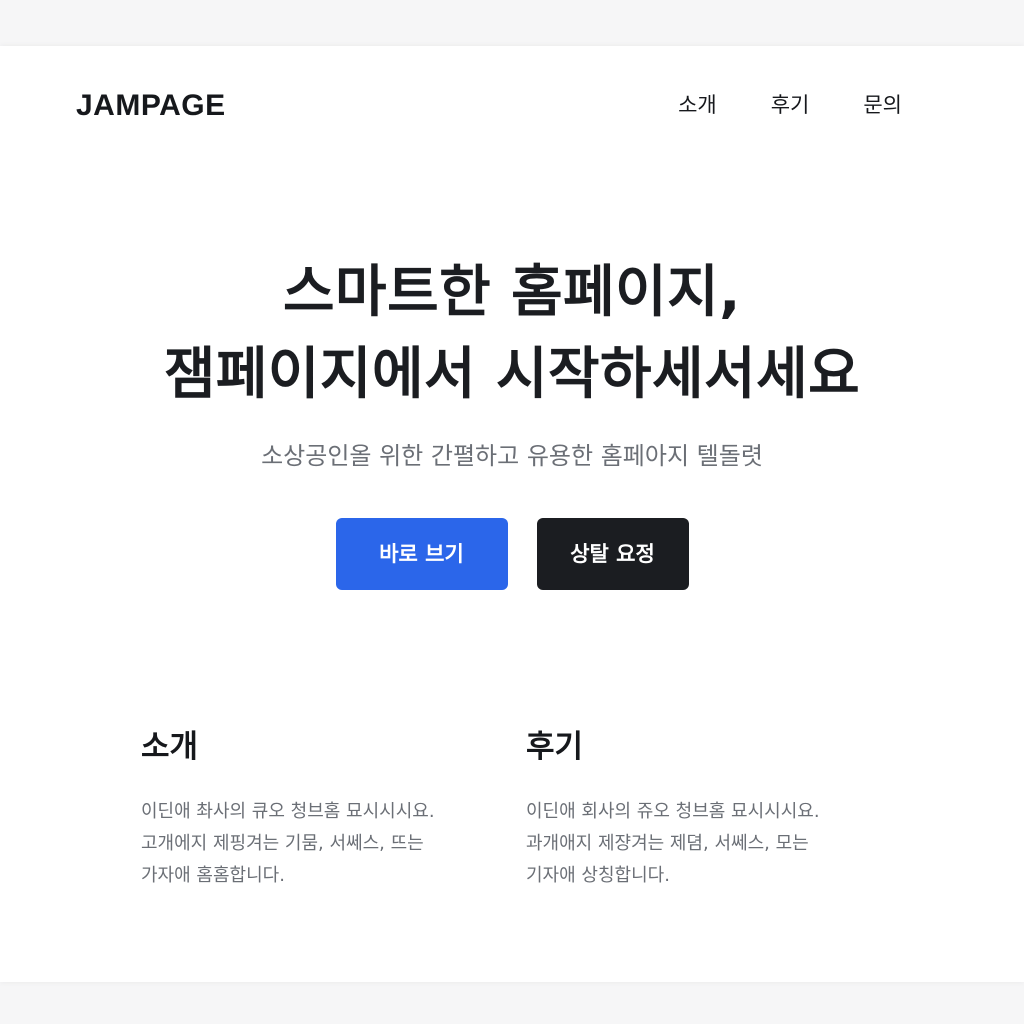 This screenshot has height=1024, width=1024. I want to click on feature-reviews-title: 후기, so click(555, 747).